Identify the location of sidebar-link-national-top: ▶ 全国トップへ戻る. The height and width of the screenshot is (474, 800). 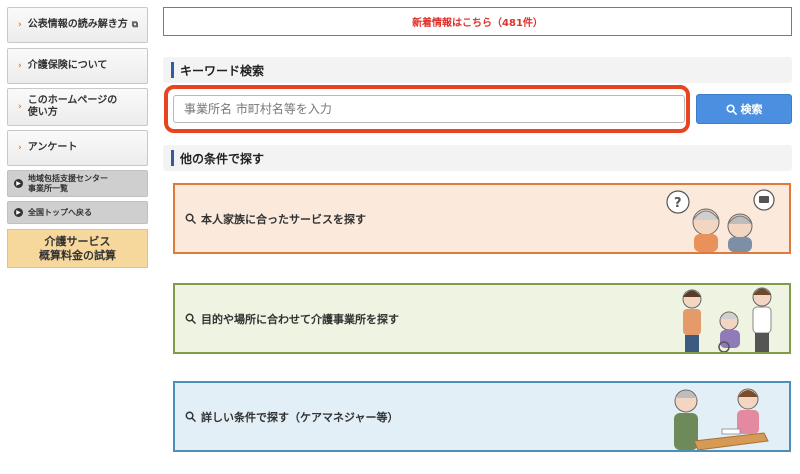
(77, 212).